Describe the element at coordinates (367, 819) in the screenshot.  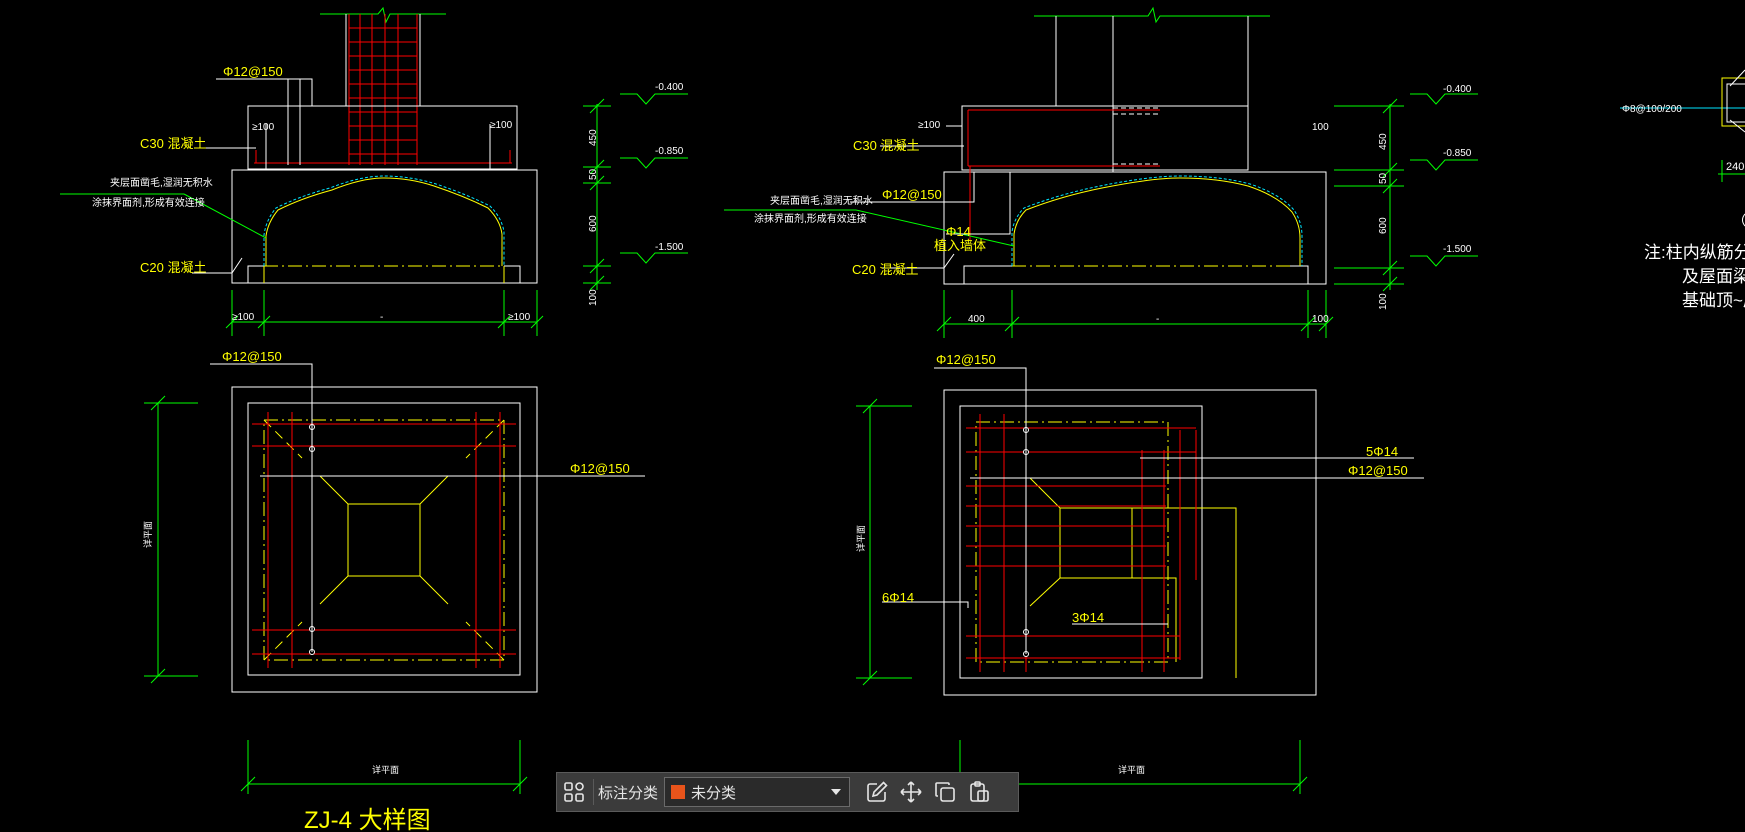
I see `drawing-title: ZJ-4 大样图` at that location.